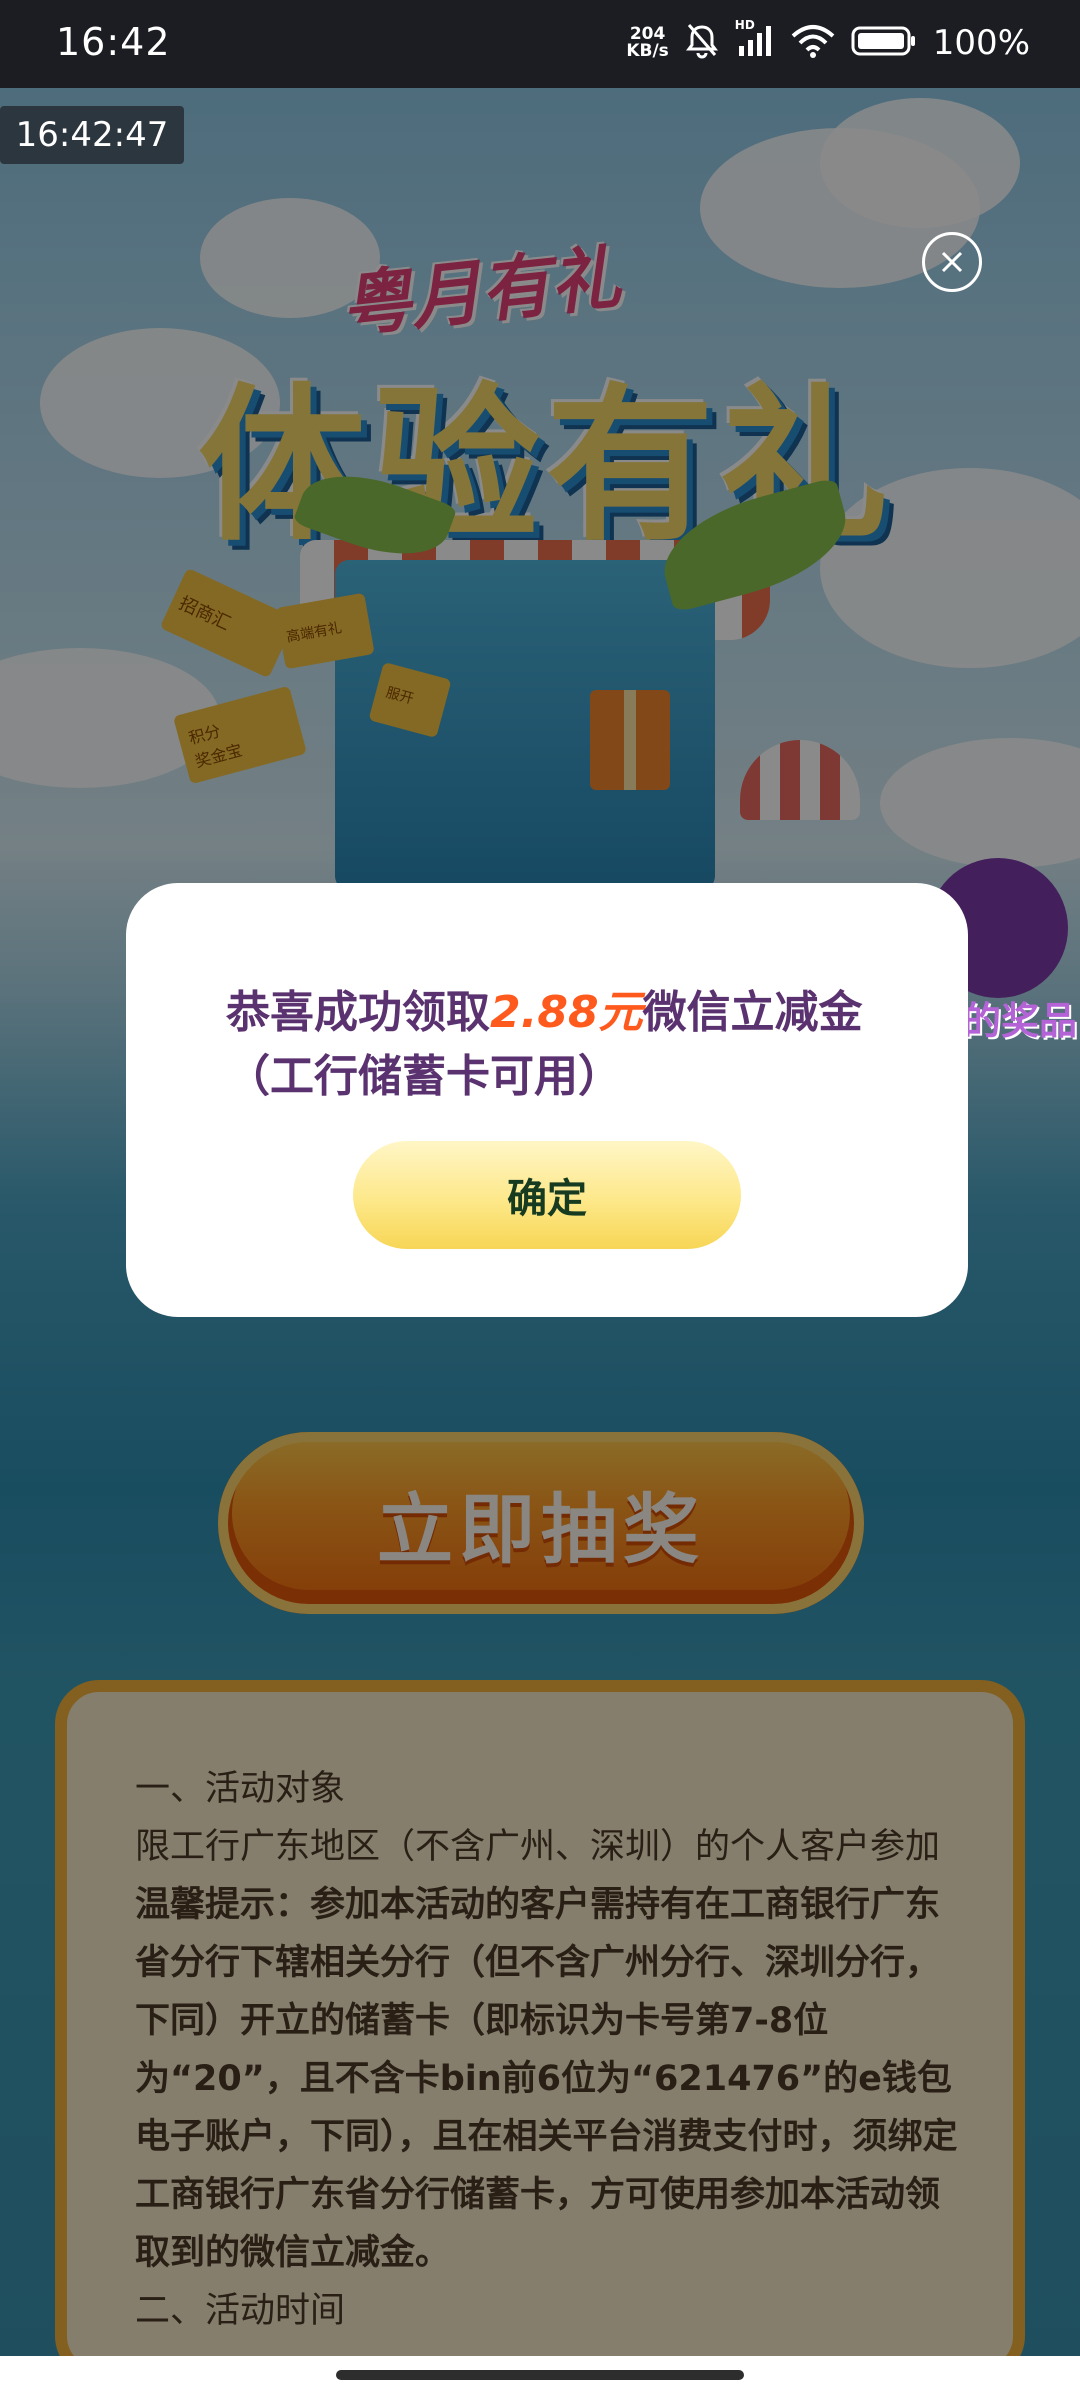  What do you see at coordinates (566, 1012) in the screenshot?
I see `reward-amount: 2.88元` at bounding box center [566, 1012].